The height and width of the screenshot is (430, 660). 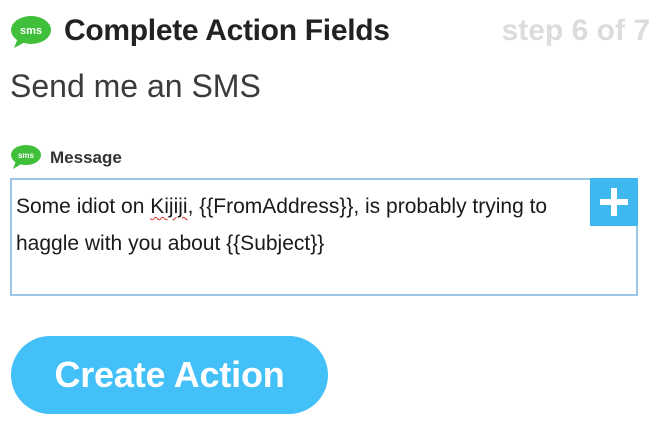 I want to click on plus-icon, so click(x=614, y=202).